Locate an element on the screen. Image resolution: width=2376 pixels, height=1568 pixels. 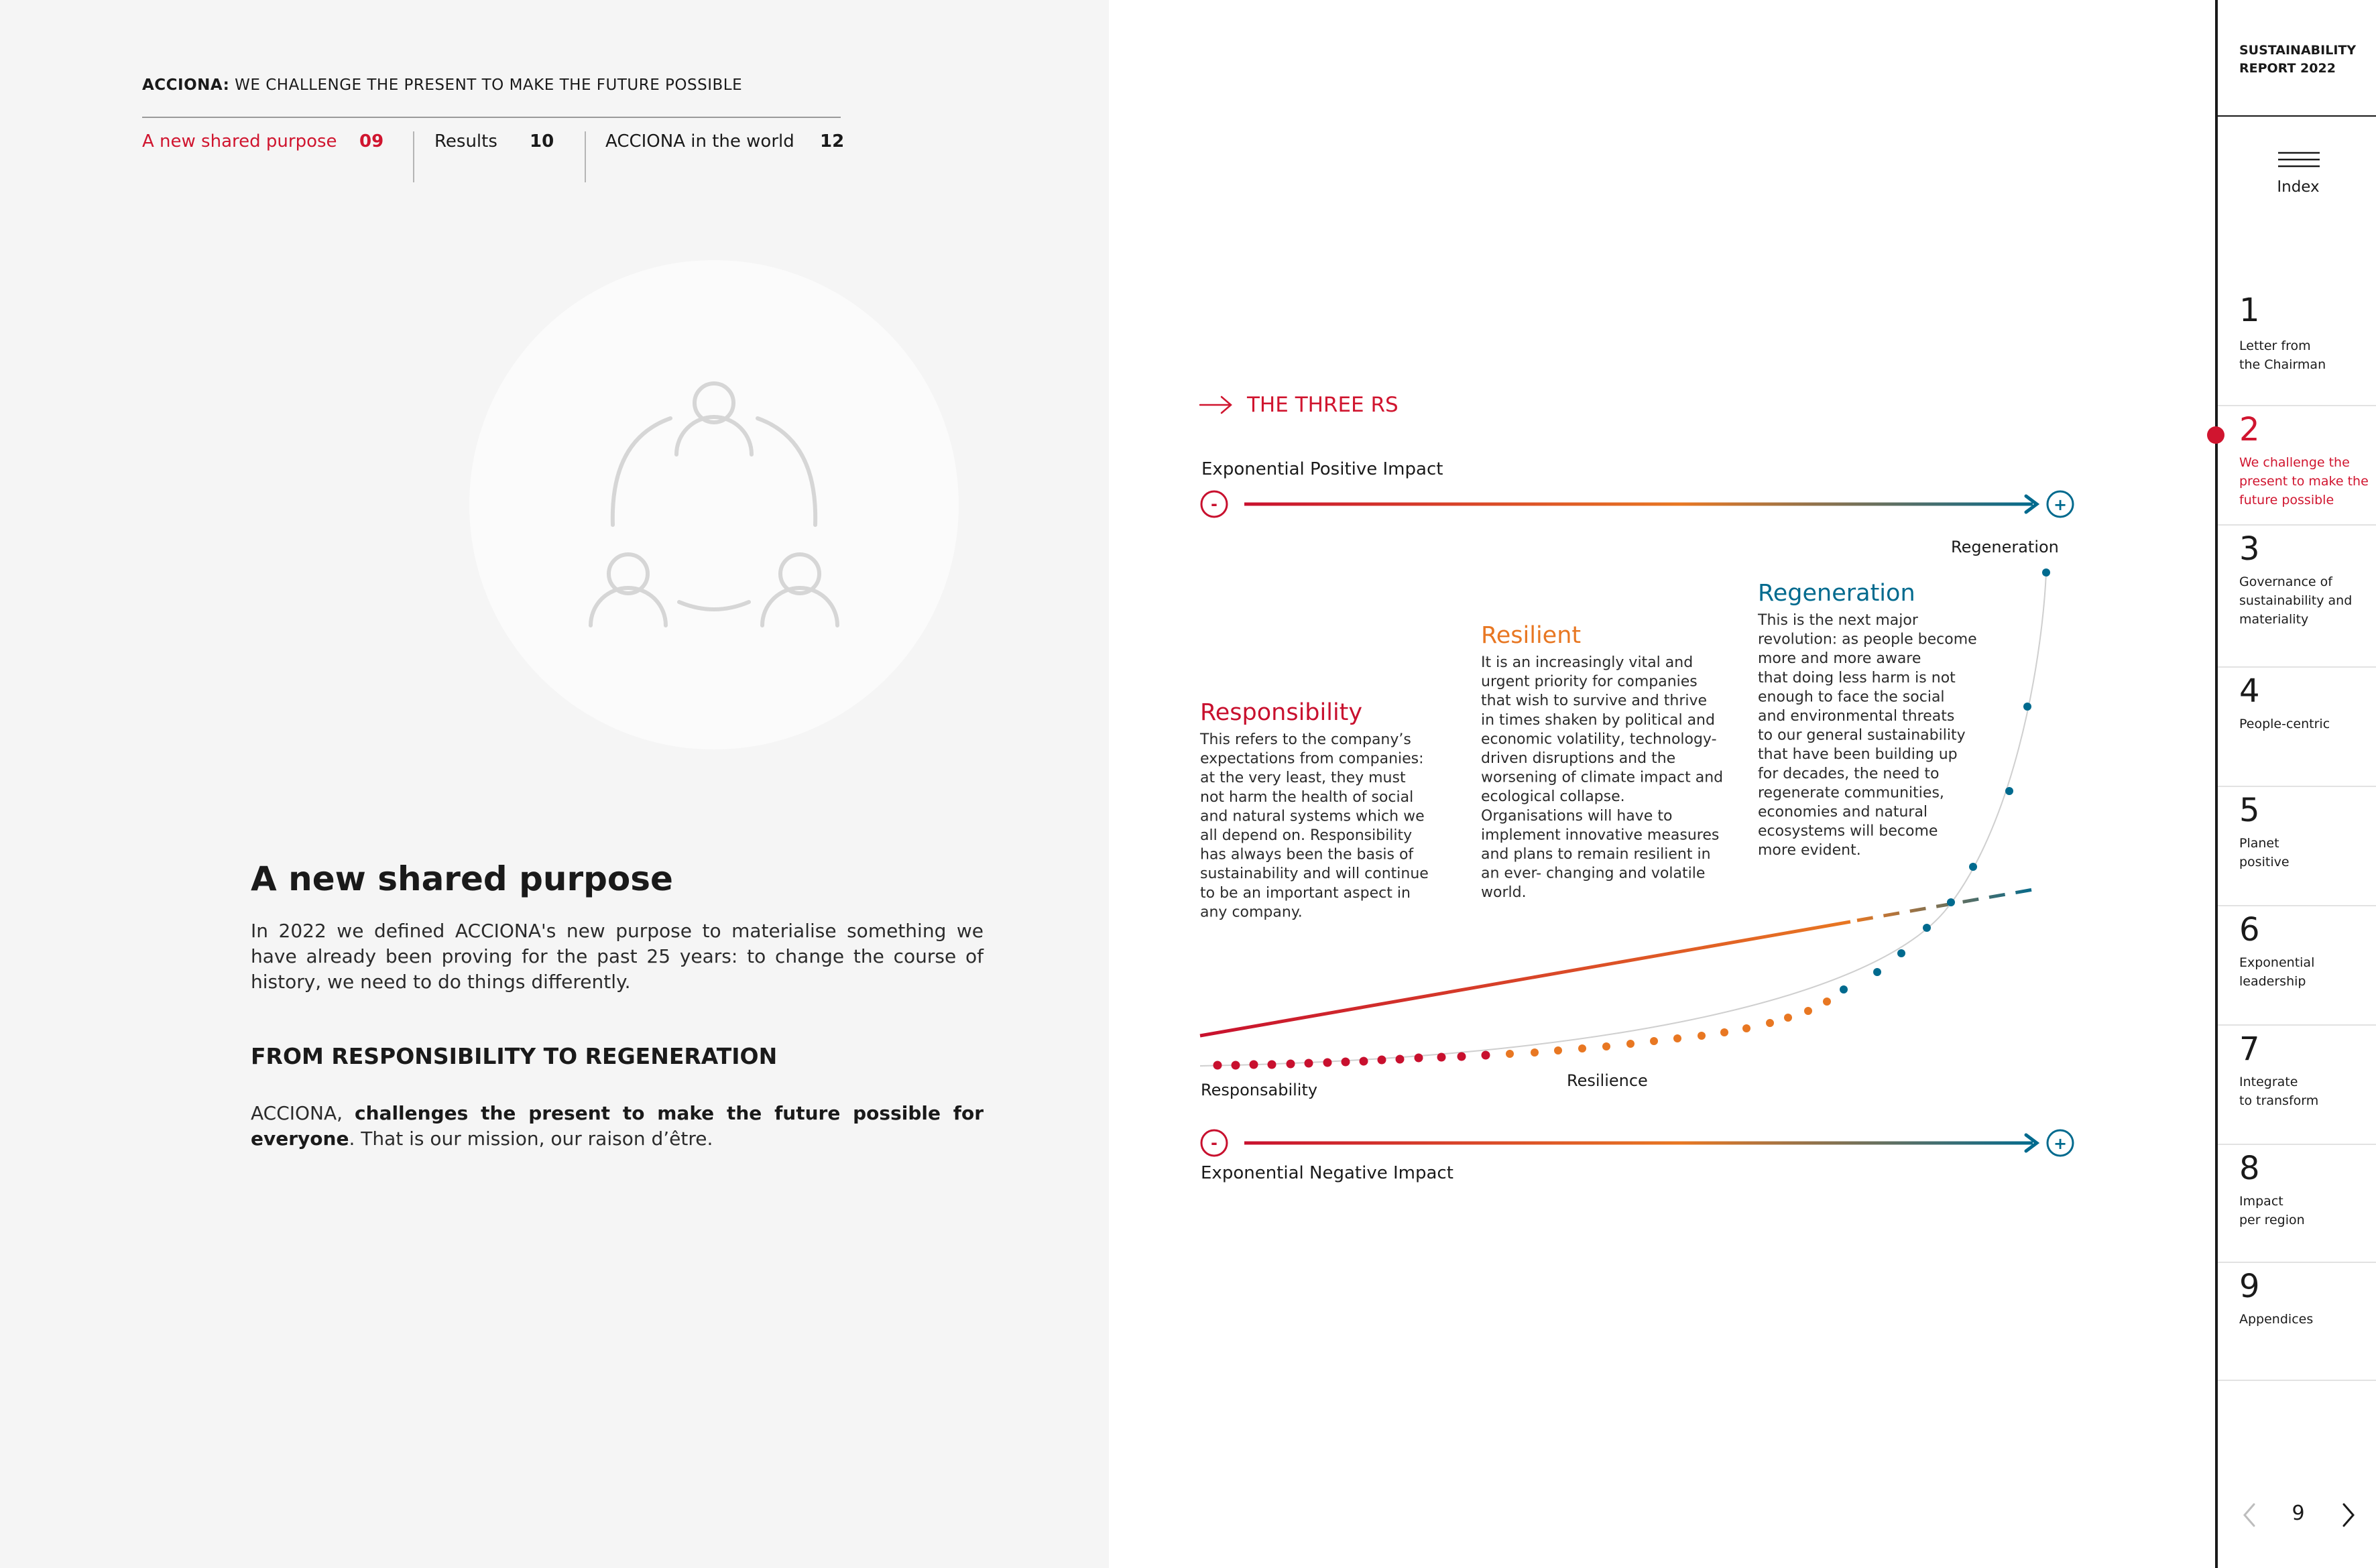
tab-label: Results is located at coordinates (465, 141).